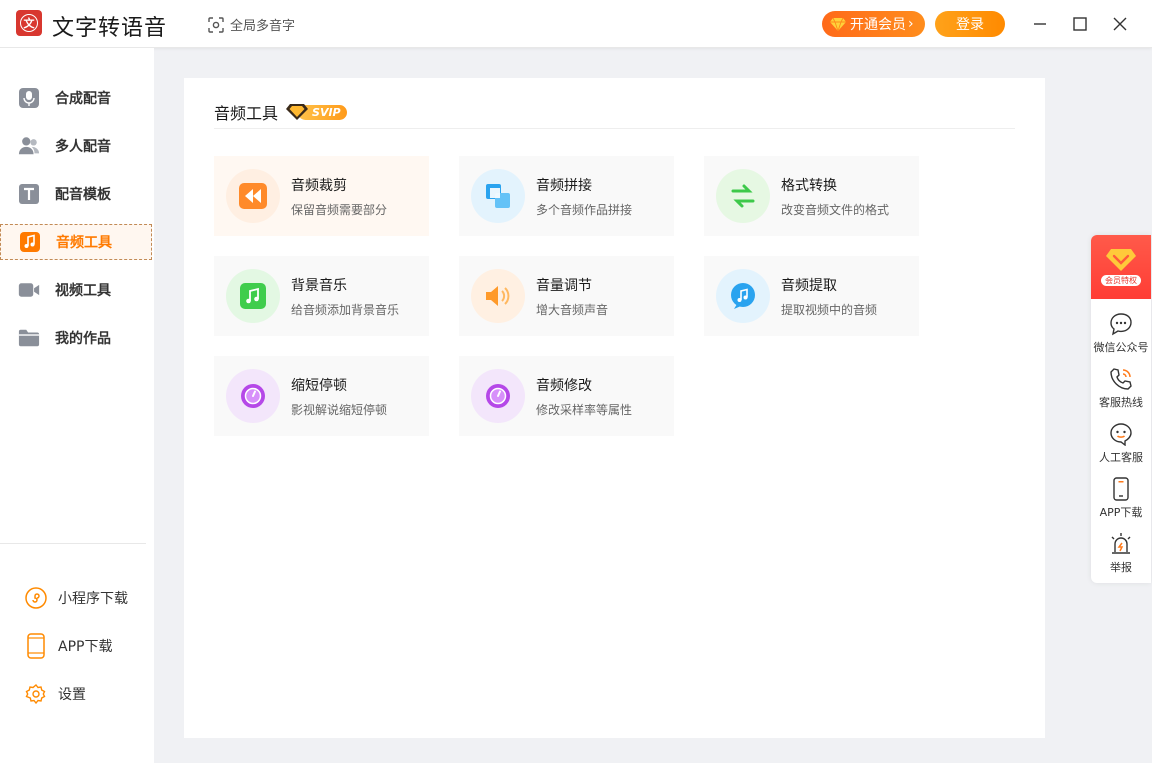 This screenshot has height=763, width=1152. Describe the element at coordinates (83, 147) in the screenshot. I see `sidebar-item-label: 多人配音` at that location.